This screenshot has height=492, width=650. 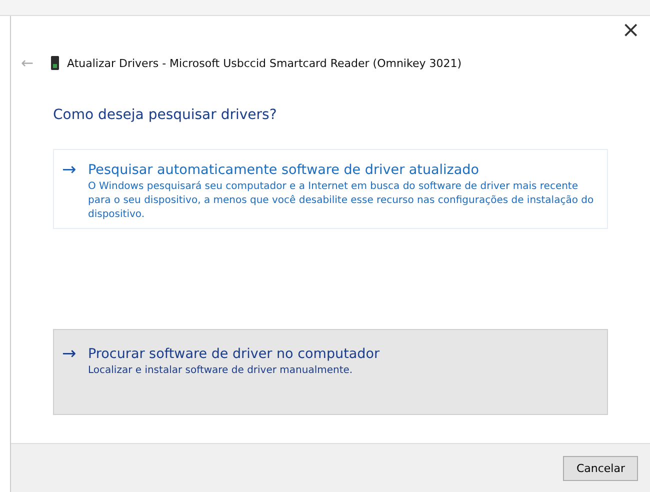 What do you see at coordinates (330, 189) in the screenshot?
I see `search-option: → Pesquisar automaticamente software de driver atualizado O Windows pesquisará seu computador e a Internet em busca do software de driver mais recente para o seu dispositivo, a menos que você desabilite esse recurso nas configurações de instalação do dispositivo.` at bounding box center [330, 189].